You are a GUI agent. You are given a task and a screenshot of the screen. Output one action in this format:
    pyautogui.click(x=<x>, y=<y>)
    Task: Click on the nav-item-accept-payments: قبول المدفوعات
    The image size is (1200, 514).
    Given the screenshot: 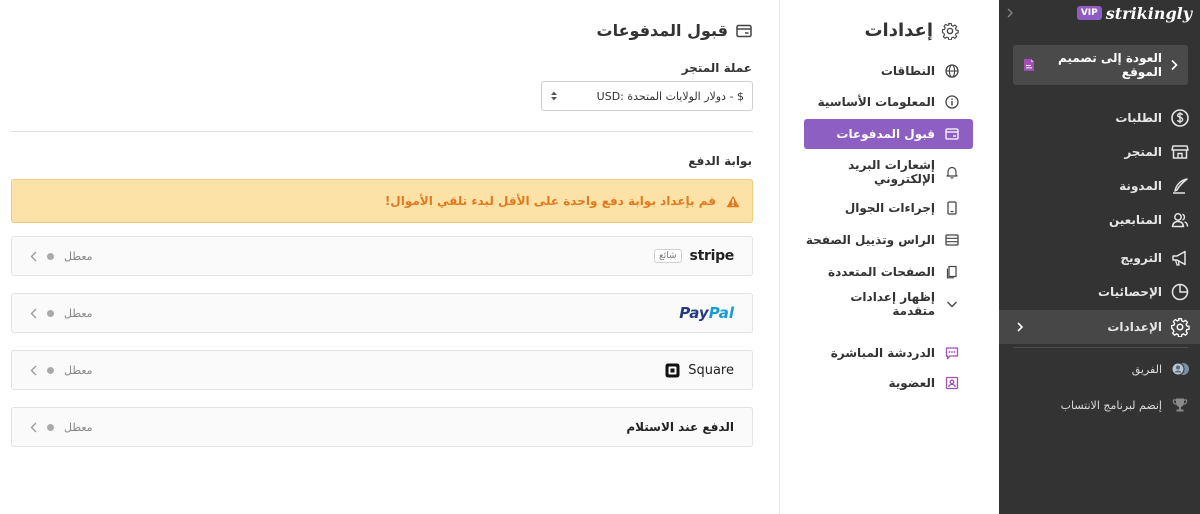 What is the action you would take?
    pyautogui.click(x=888, y=134)
    